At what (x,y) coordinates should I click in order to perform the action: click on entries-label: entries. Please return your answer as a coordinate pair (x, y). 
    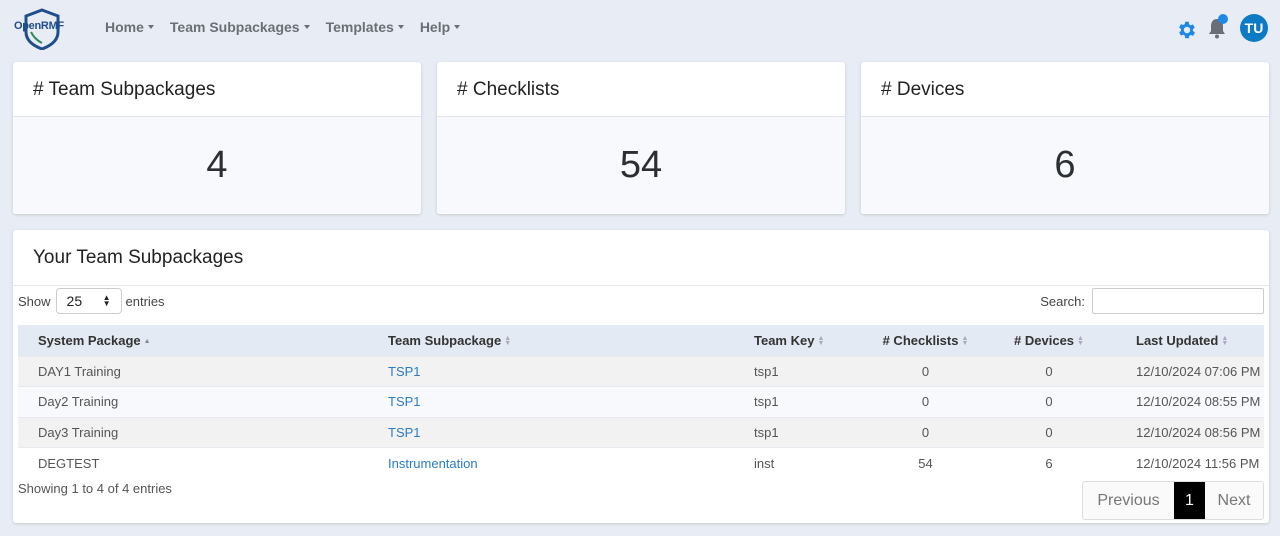
    Looking at the image, I should click on (145, 301).